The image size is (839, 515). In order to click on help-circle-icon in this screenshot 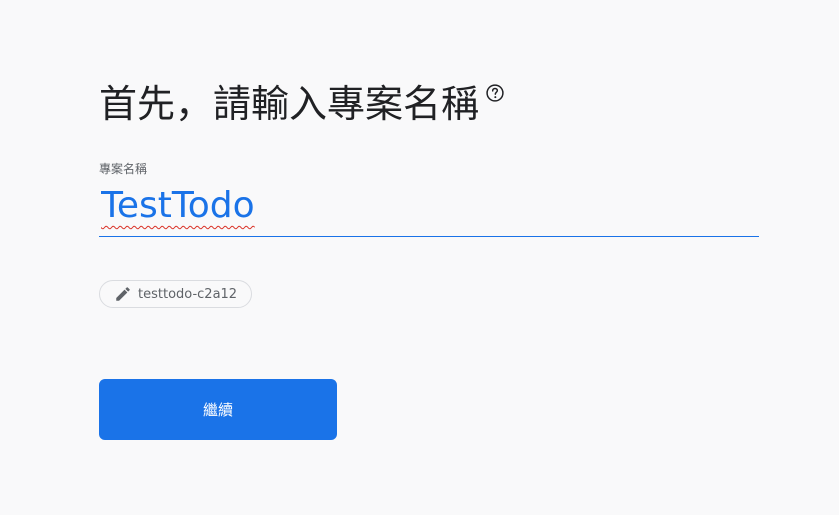, I will do `click(495, 93)`.